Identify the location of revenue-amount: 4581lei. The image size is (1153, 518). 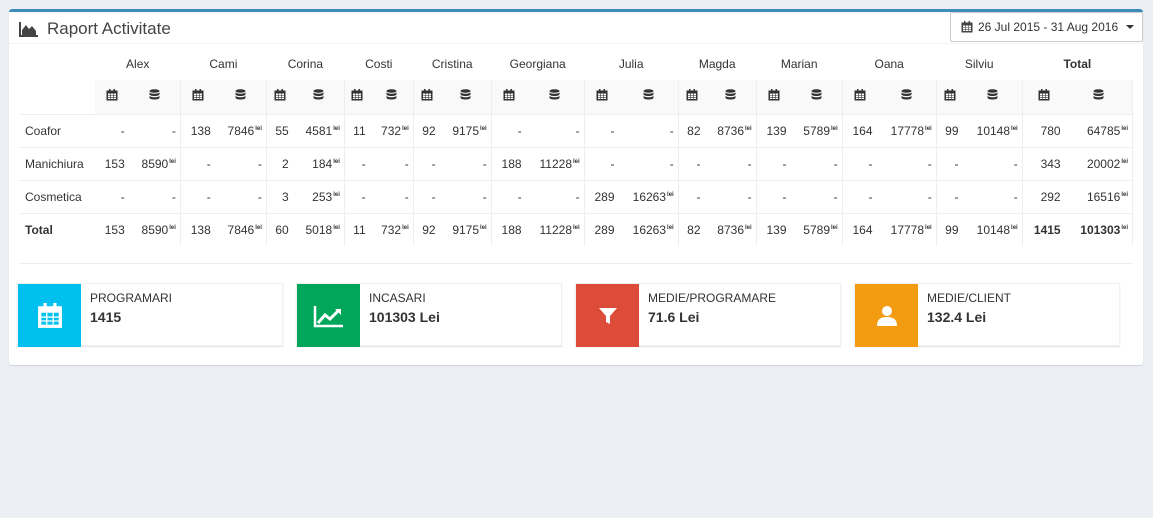
(318, 130).